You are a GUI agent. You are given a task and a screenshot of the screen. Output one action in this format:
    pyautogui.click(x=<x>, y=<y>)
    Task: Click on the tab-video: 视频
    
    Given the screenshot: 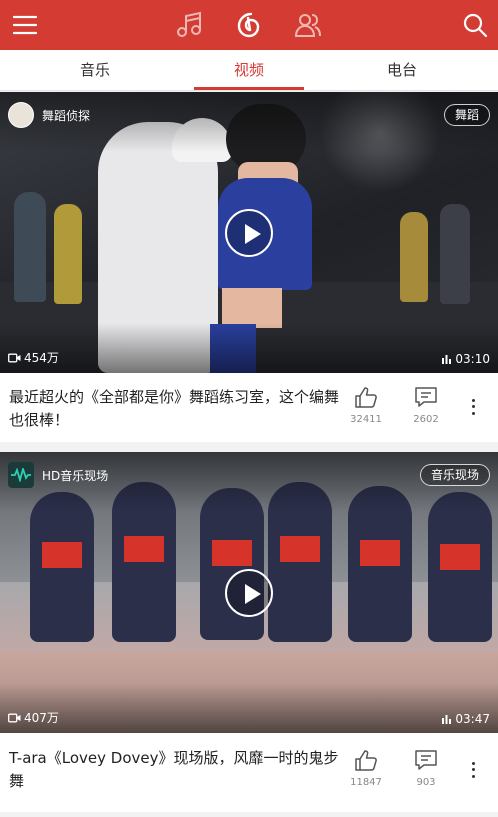 What is the action you would take?
    pyautogui.click(x=249, y=70)
    